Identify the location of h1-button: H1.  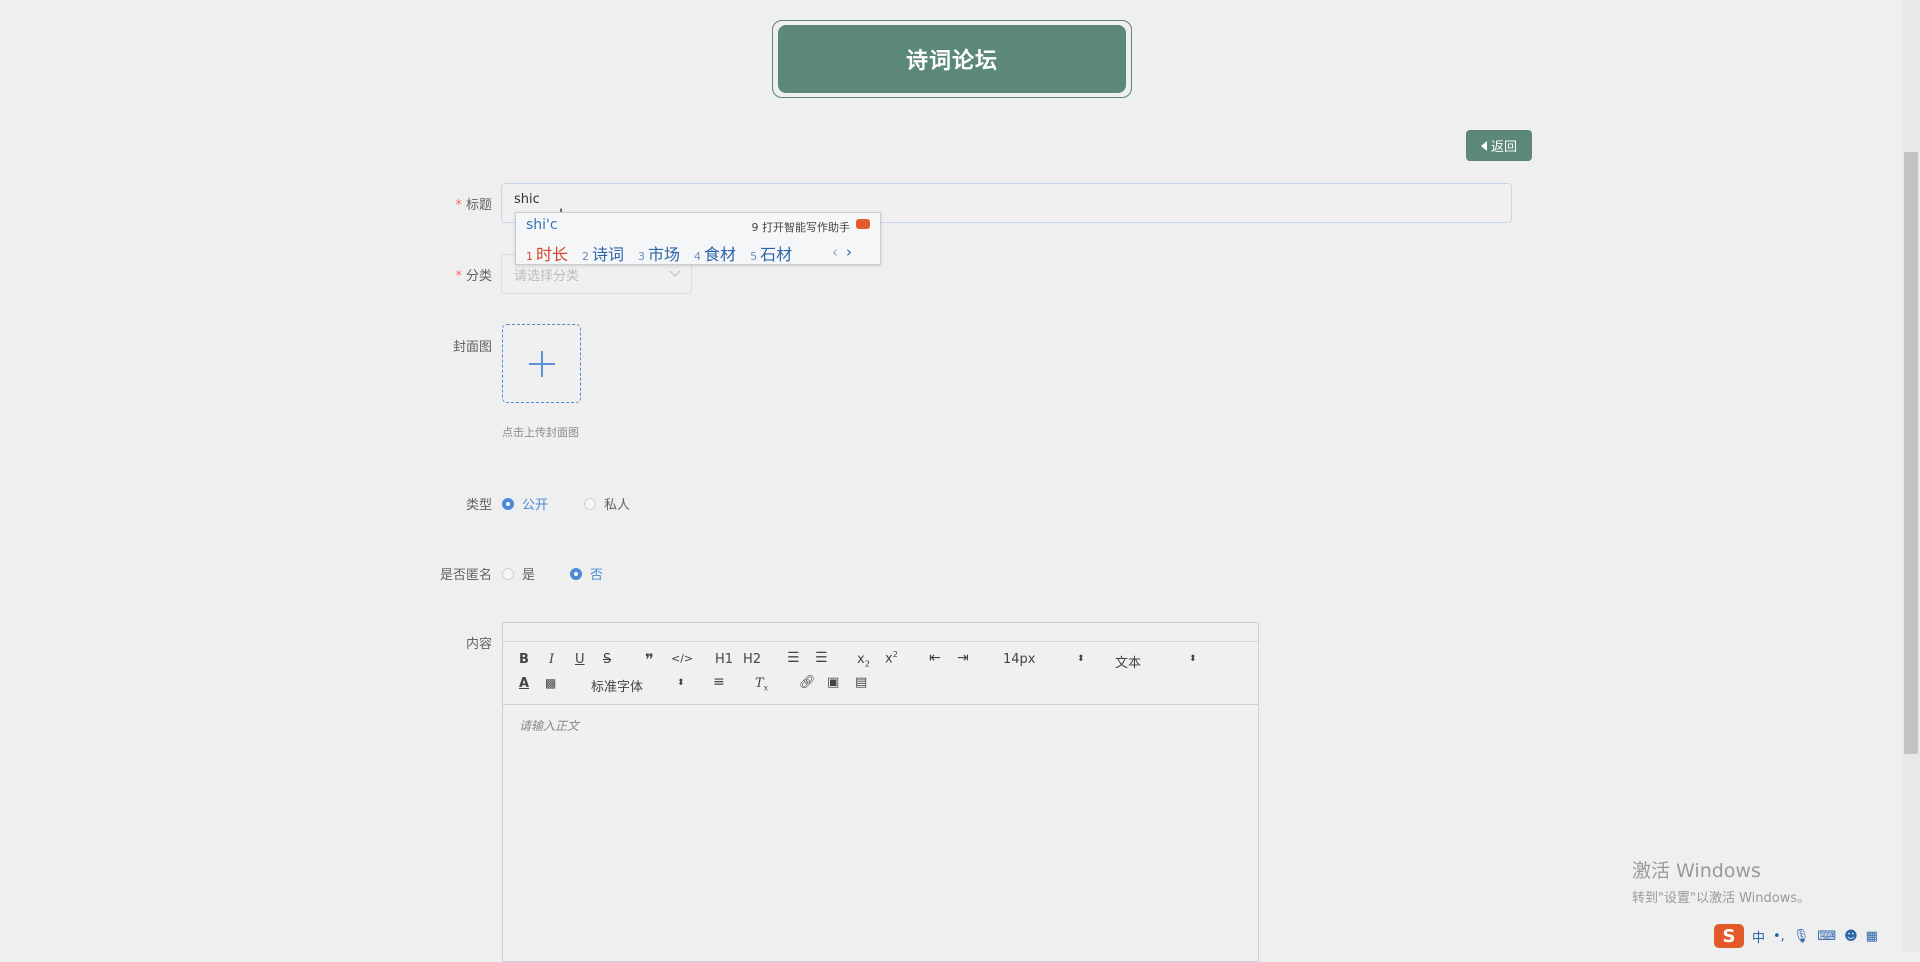
(724, 659).